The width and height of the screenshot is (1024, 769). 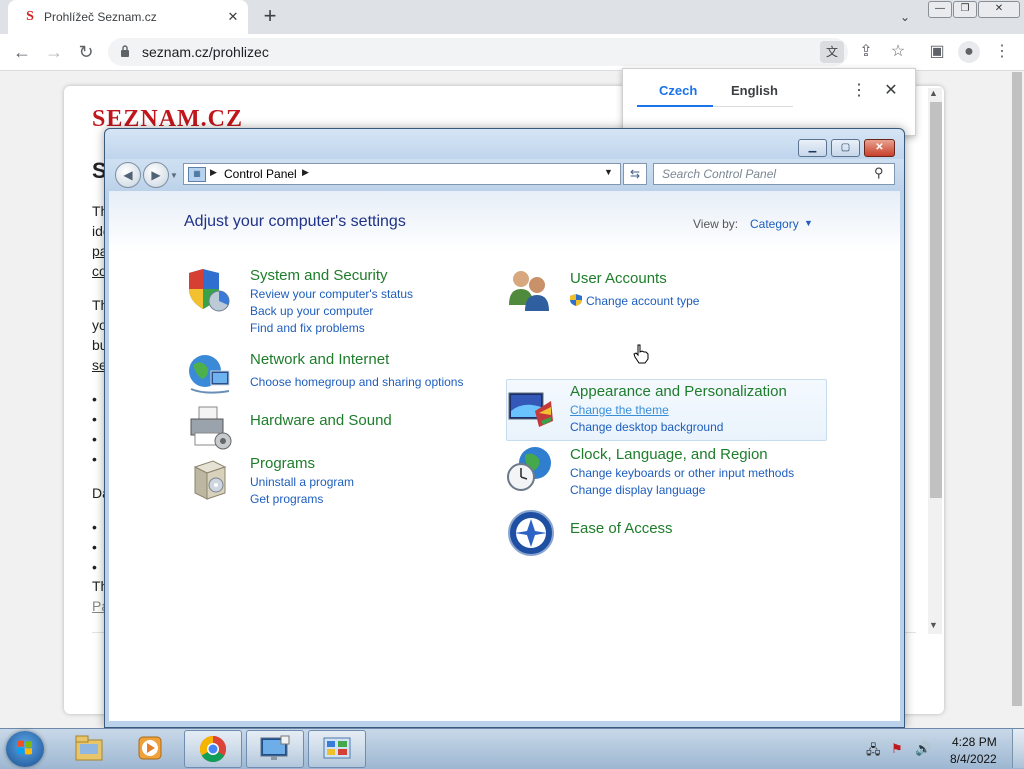 I want to click on taskbar-explorer, so click(x=90, y=748).